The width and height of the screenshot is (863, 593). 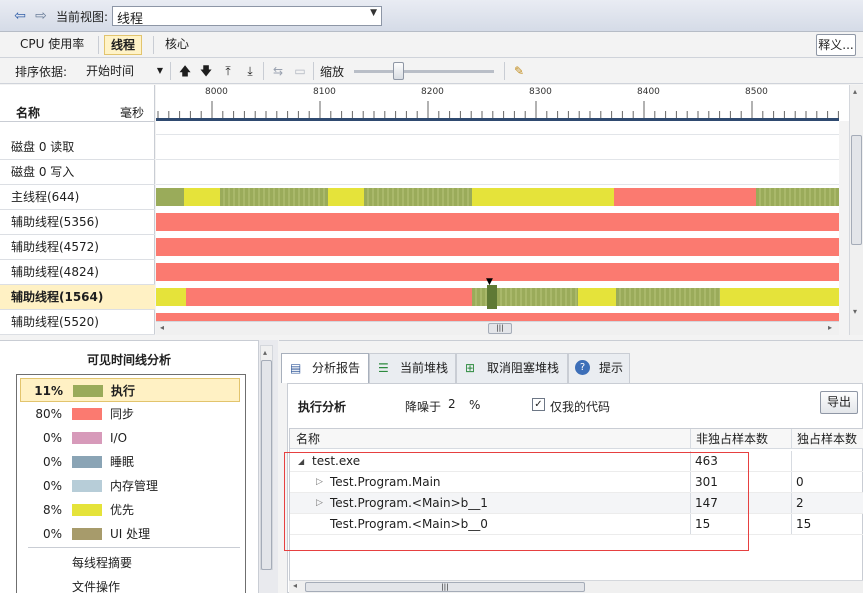 I want to click on my-code-checkbox: ✓, so click(x=538, y=404).